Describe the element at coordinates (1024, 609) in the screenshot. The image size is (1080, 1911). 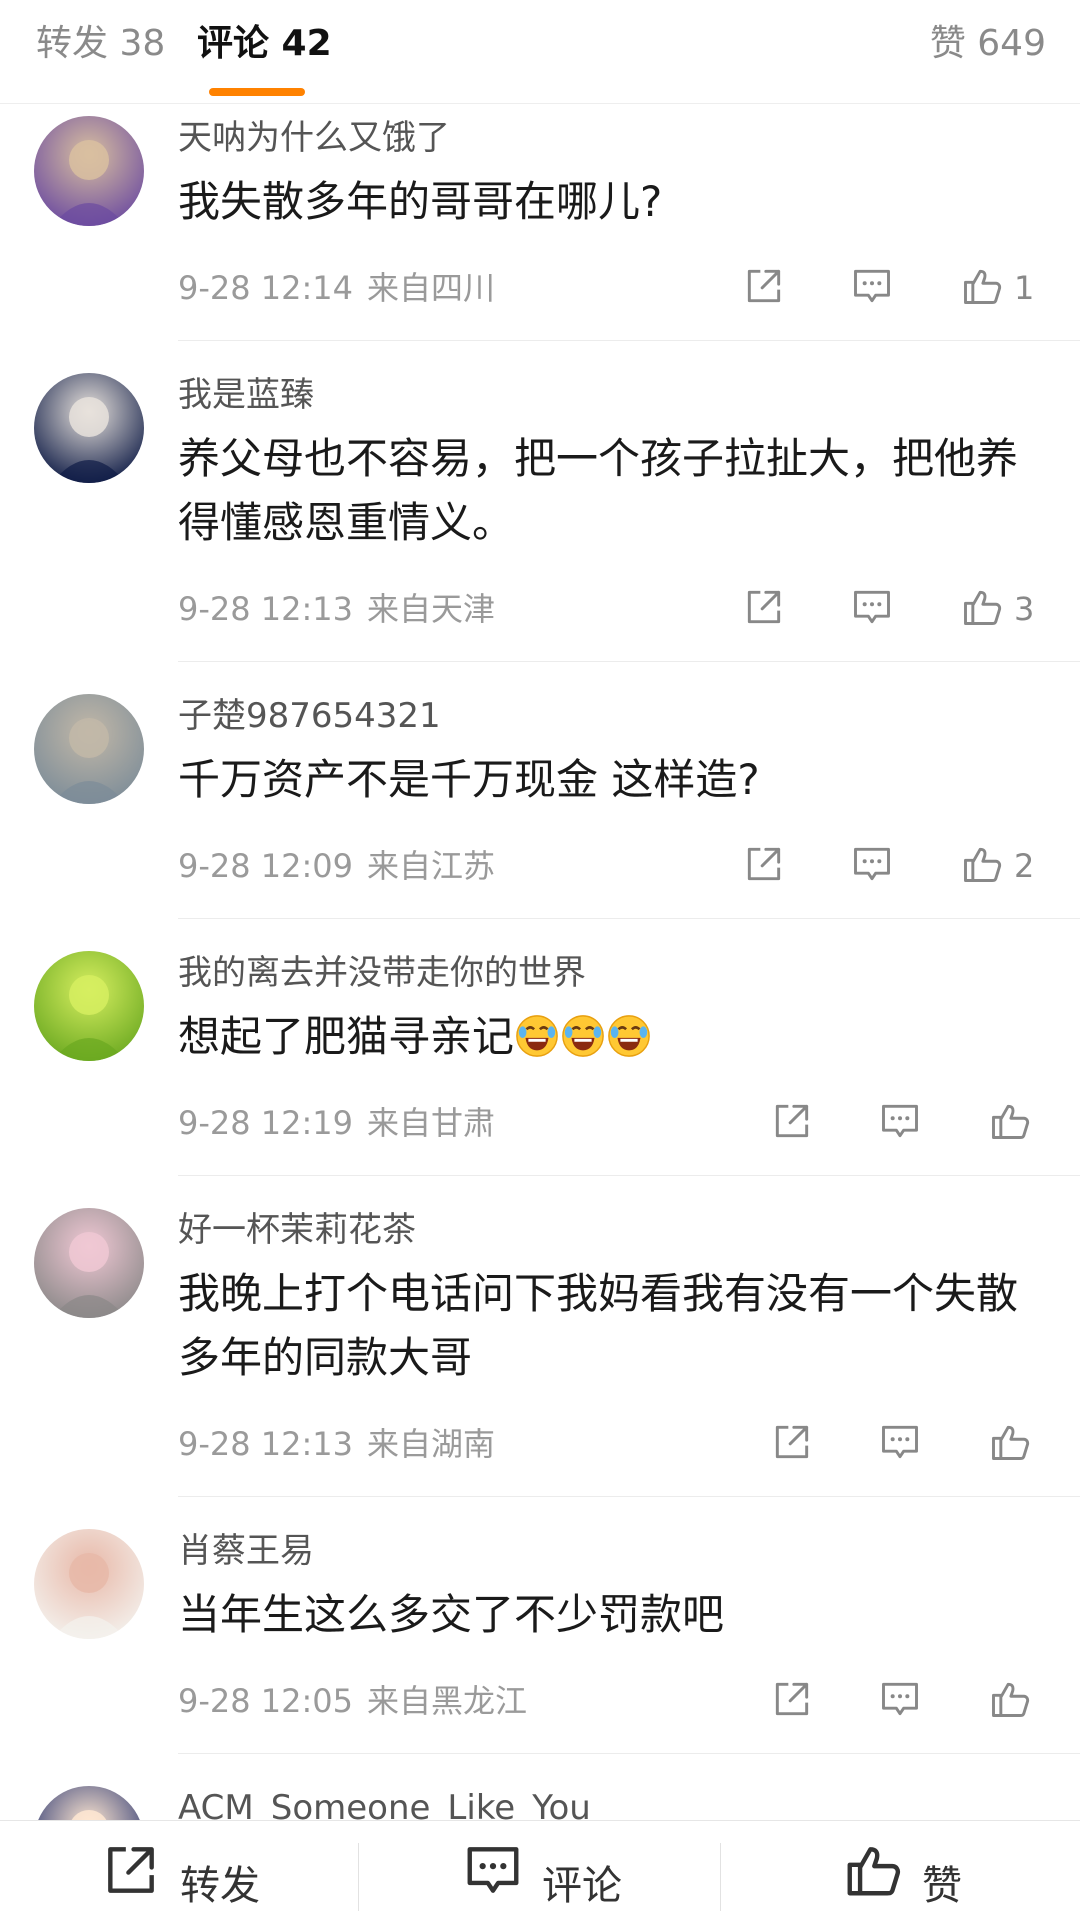
I see `like-count: 3` at that location.